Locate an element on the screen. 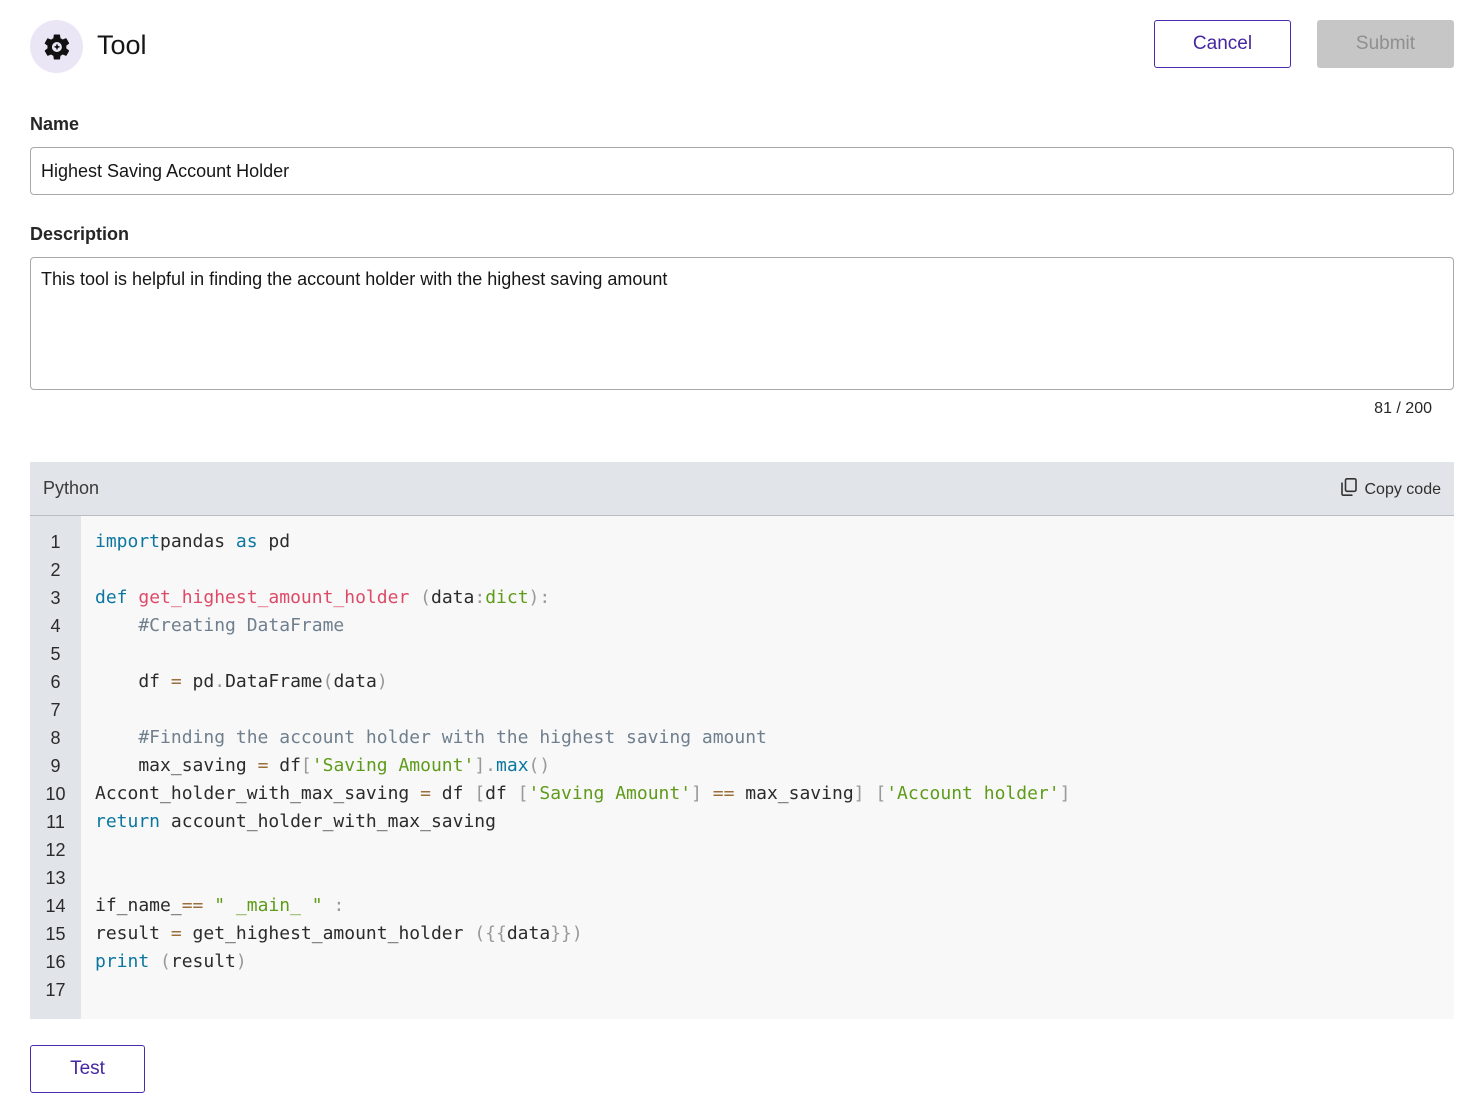 The width and height of the screenshot is (1472, 1106). code-line: 11 return account_holder_with_max_saving is located at coordinates (742, 822).